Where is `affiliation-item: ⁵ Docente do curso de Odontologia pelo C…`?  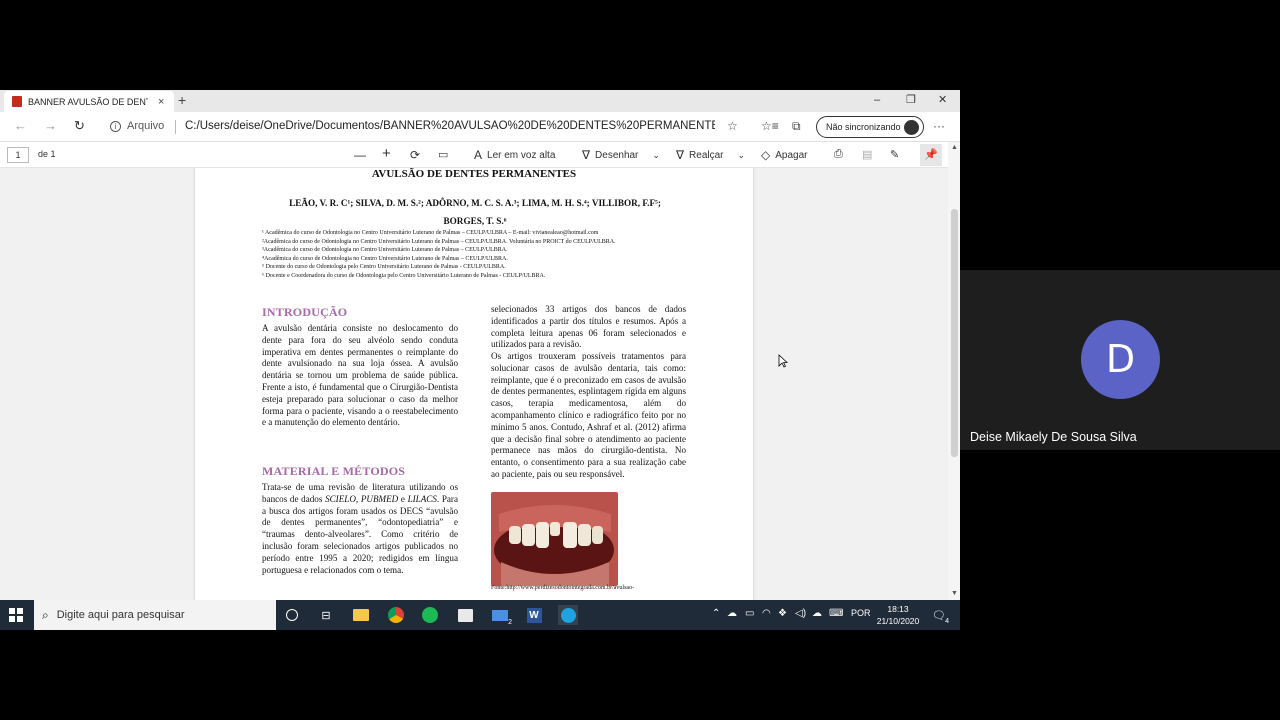 affiliation-item: ⁵ Docente do curso de Odontologia pelo C… is located at coordinates (384, 267).